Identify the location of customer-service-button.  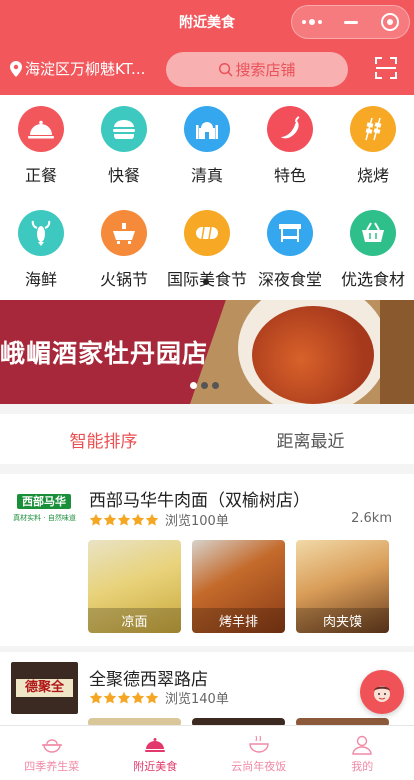
(382, 692).